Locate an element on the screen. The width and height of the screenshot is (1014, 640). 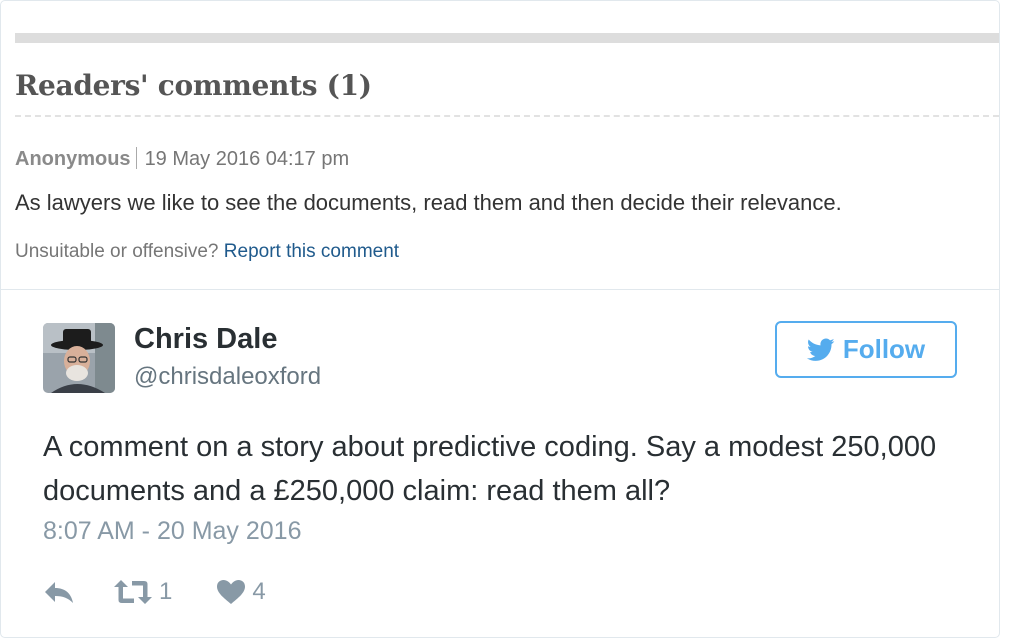
comment-timestamp: 19 May 2016 04:17 pm is located at coordinates (247, 159).